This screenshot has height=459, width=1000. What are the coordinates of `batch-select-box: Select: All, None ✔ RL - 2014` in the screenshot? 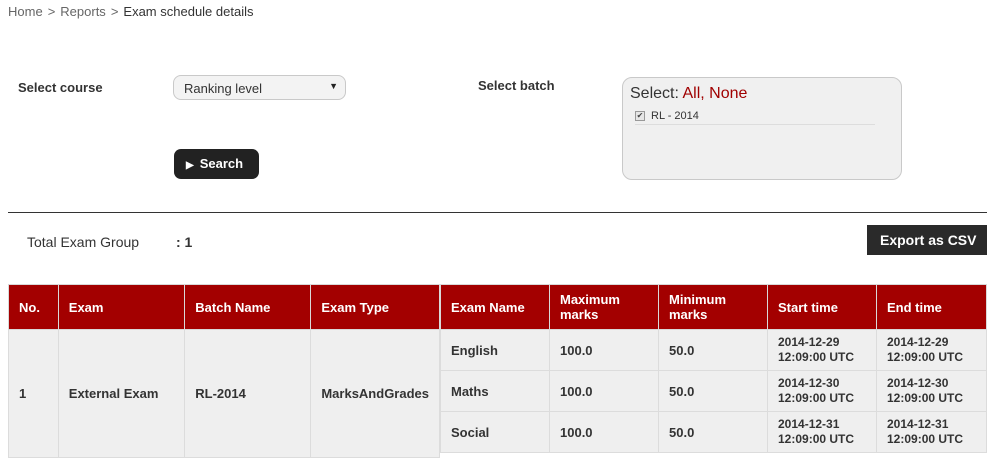 It's located at (762, 128).